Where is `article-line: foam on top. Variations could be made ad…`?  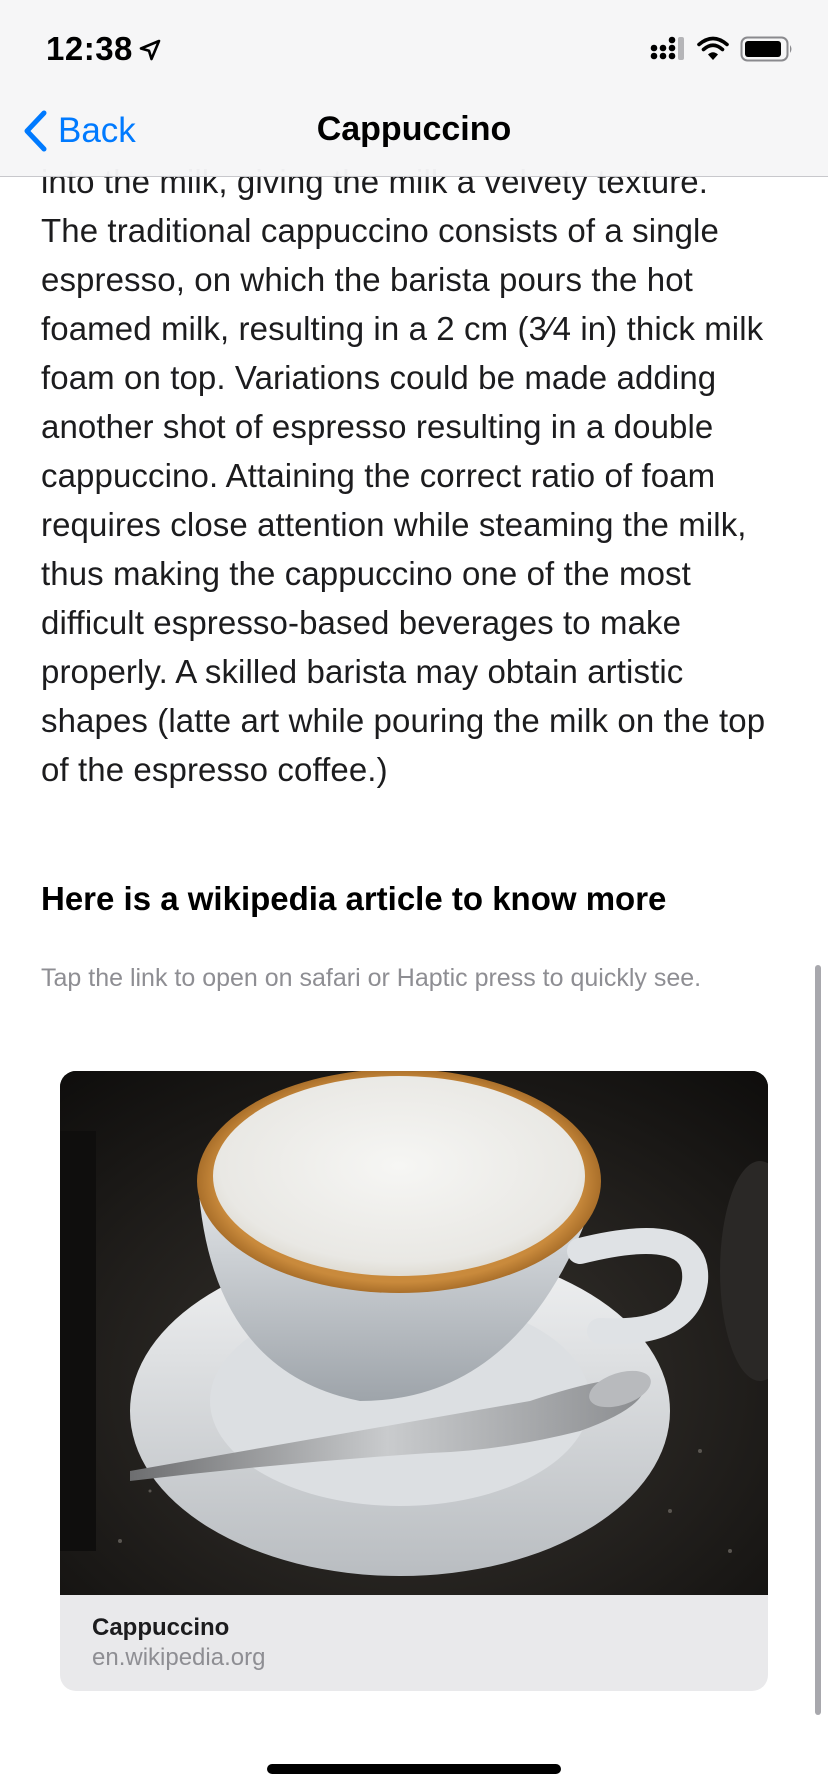 article-line: foam on top. Variations could be made ad… is located at coordinates (379, 377).